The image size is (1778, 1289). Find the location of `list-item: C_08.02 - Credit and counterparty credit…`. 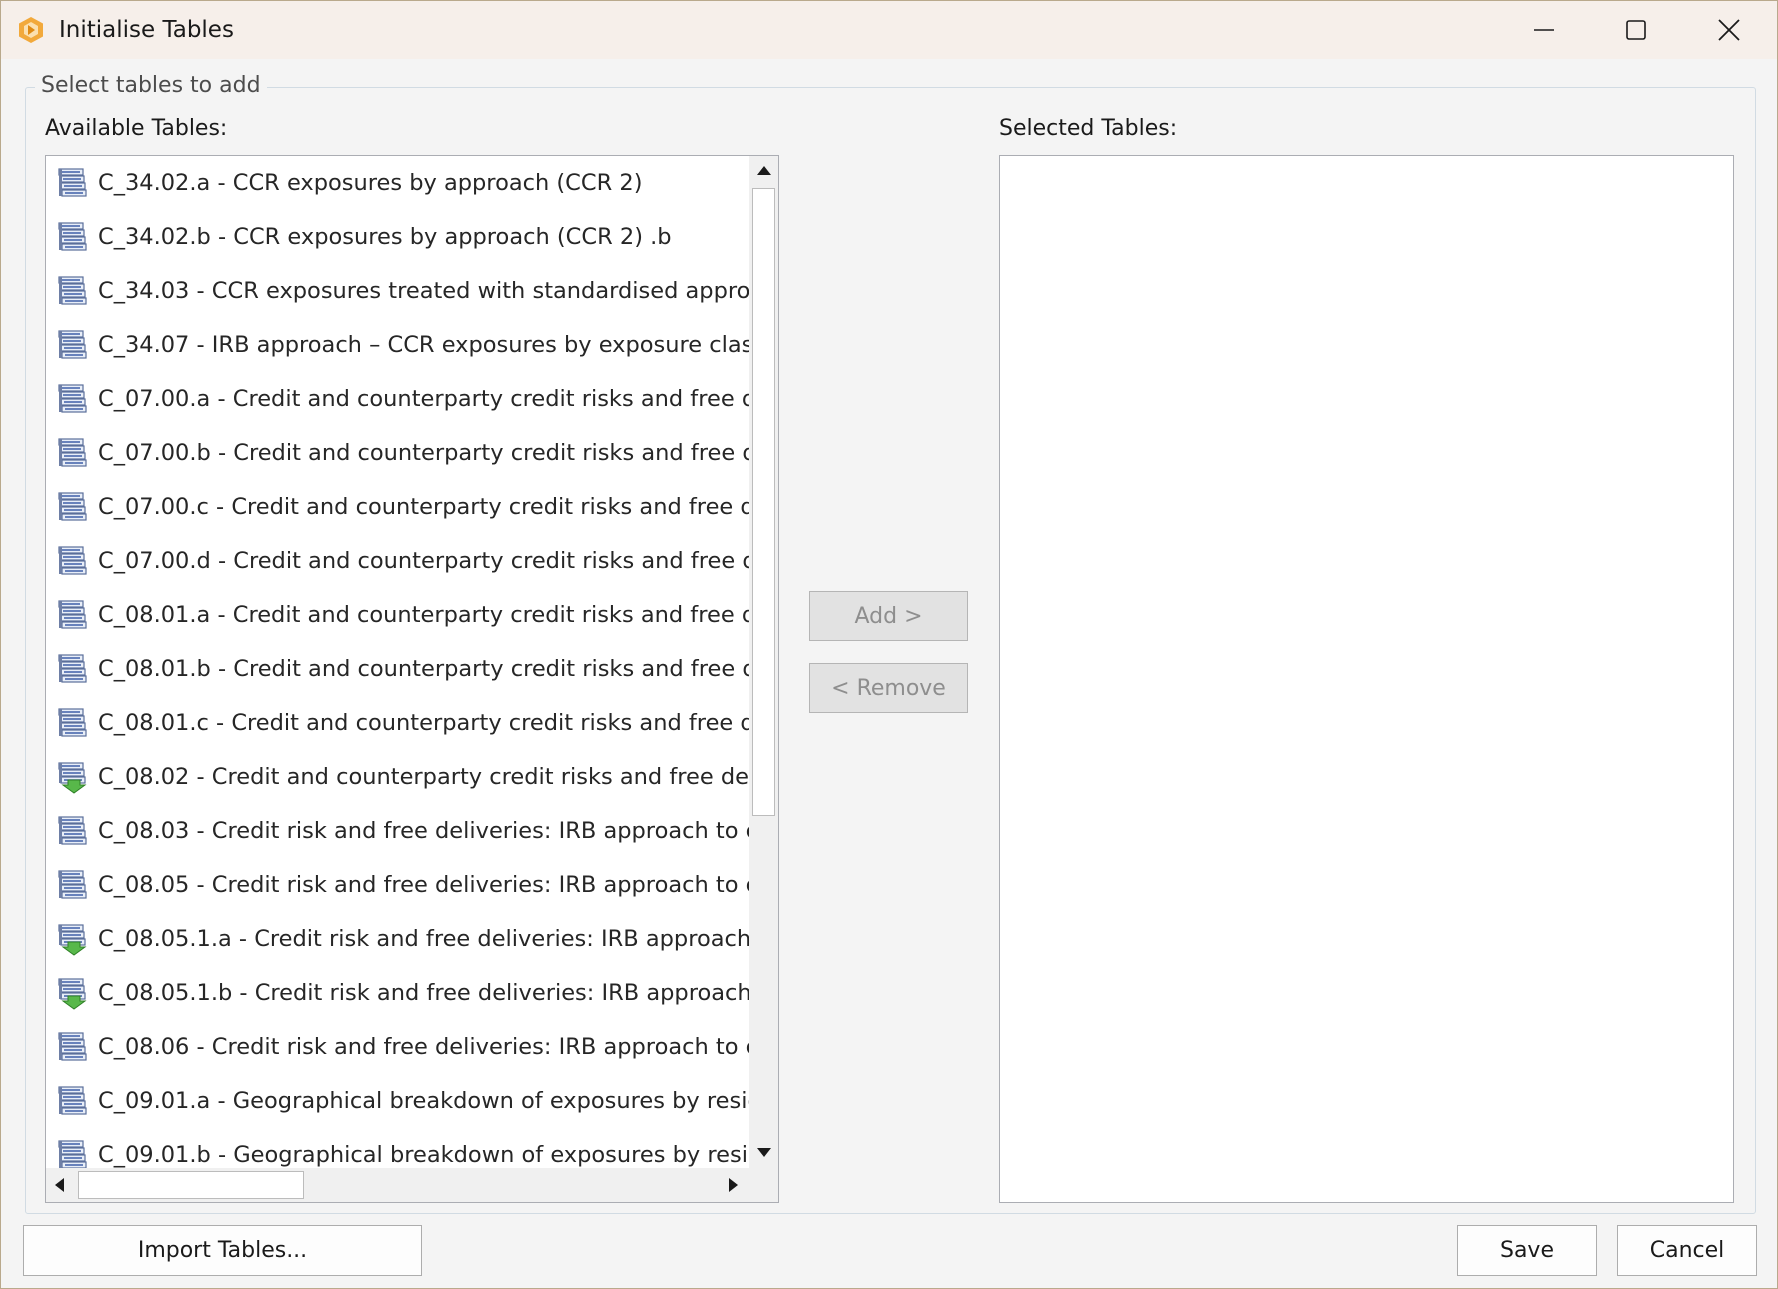

list-item: C_08.02 - Credit and counterparty credit… is located at coordinates (397, 777).